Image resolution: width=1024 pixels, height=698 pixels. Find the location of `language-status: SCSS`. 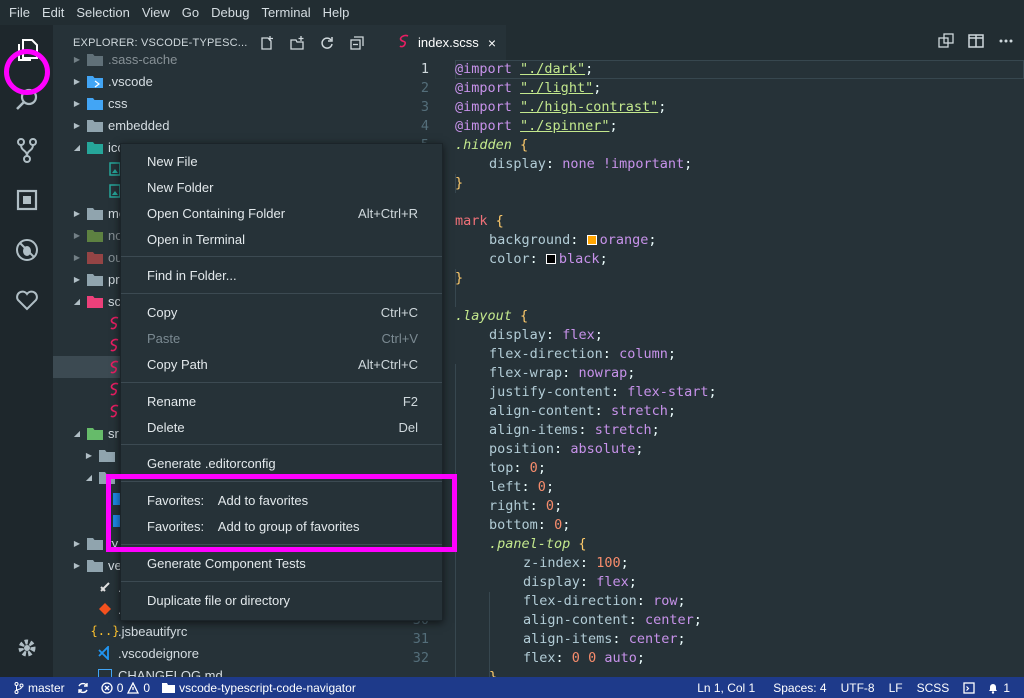

language-status: SCSS is located at coordinates (934, 688).